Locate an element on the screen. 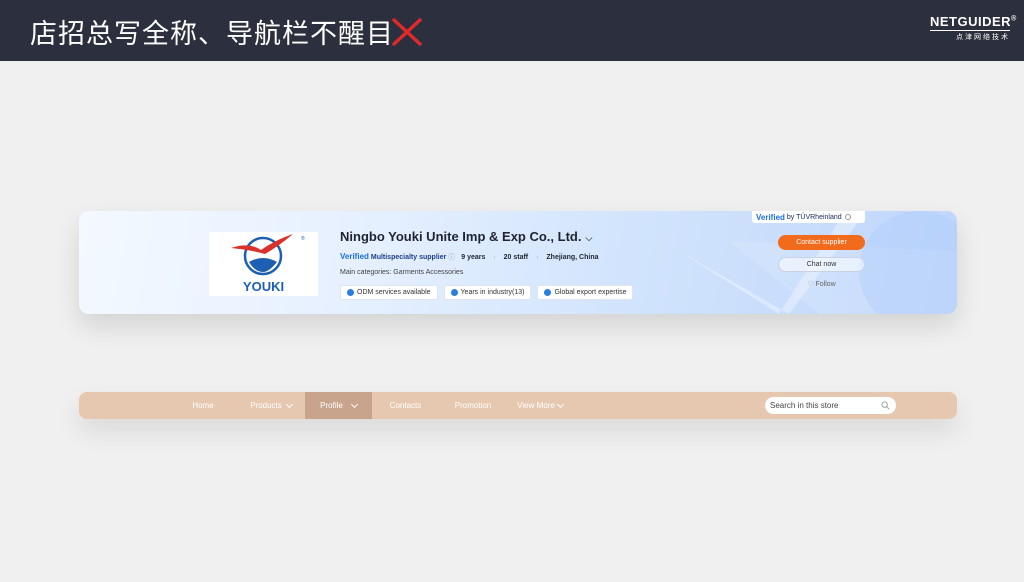 This screenshot has width=1024, height=582. tag-label: Global export expertise is located at coordinates (590, 292).